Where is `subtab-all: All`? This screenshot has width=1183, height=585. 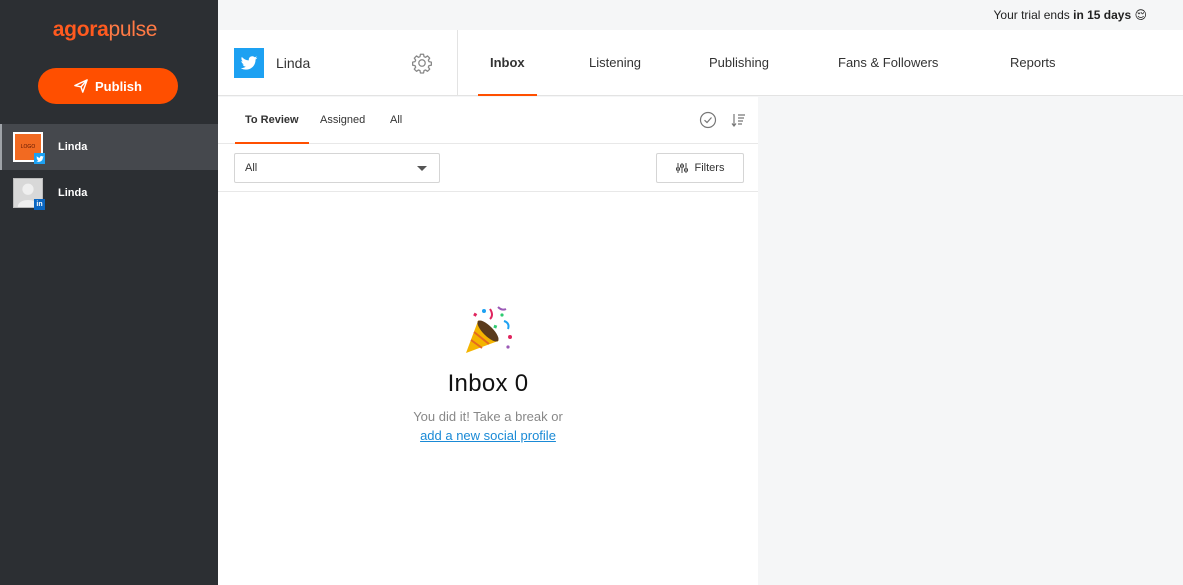
subtab-all: All is located at coordinates (396, 120).